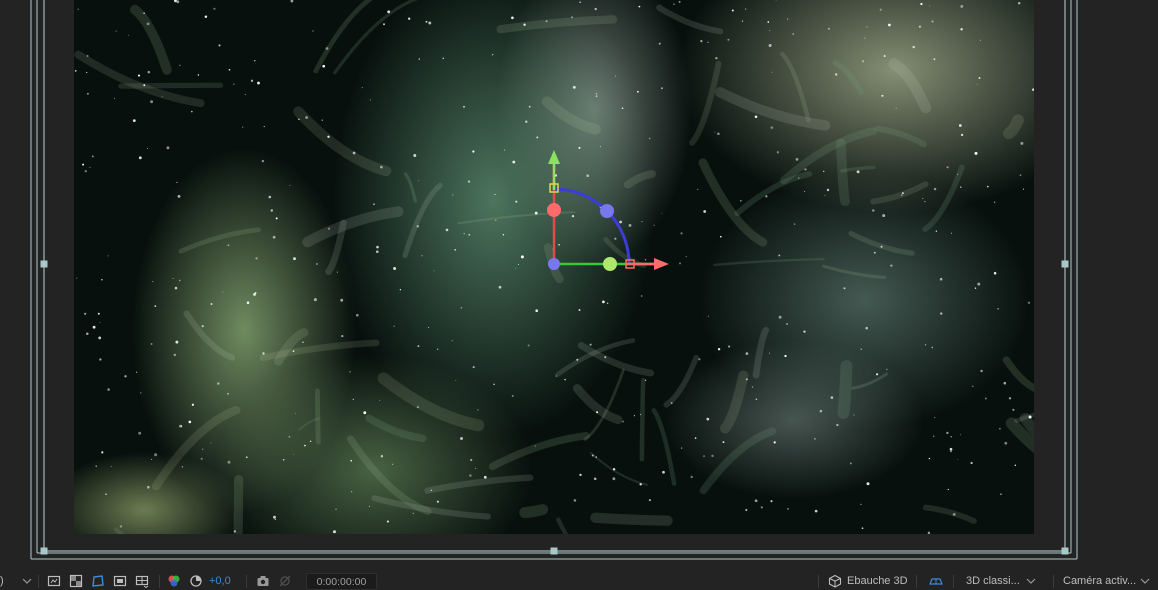  What do you see at coordinates (554, 210) in the screenshot?
I see `y-rotation-handle` at bounding box center [554, 210].